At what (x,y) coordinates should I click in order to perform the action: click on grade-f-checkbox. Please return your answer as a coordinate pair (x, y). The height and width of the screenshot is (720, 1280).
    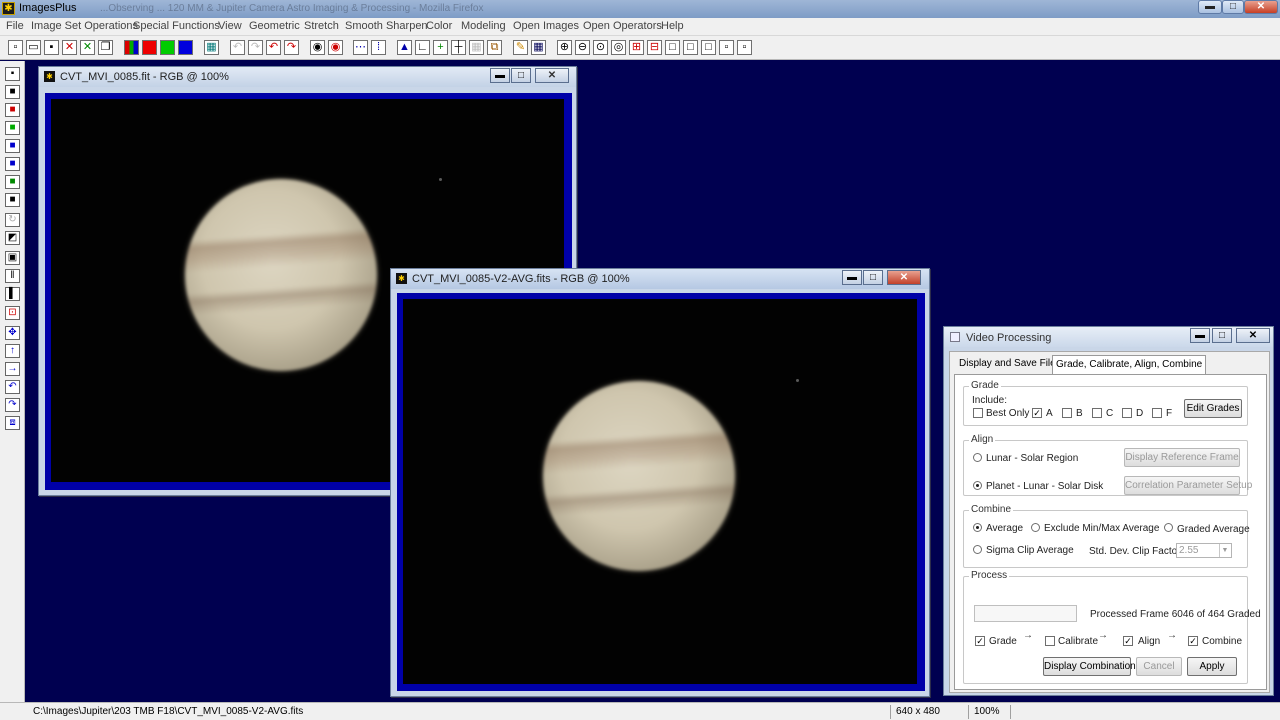
    Looking at the image, I should click on (1157, 413).